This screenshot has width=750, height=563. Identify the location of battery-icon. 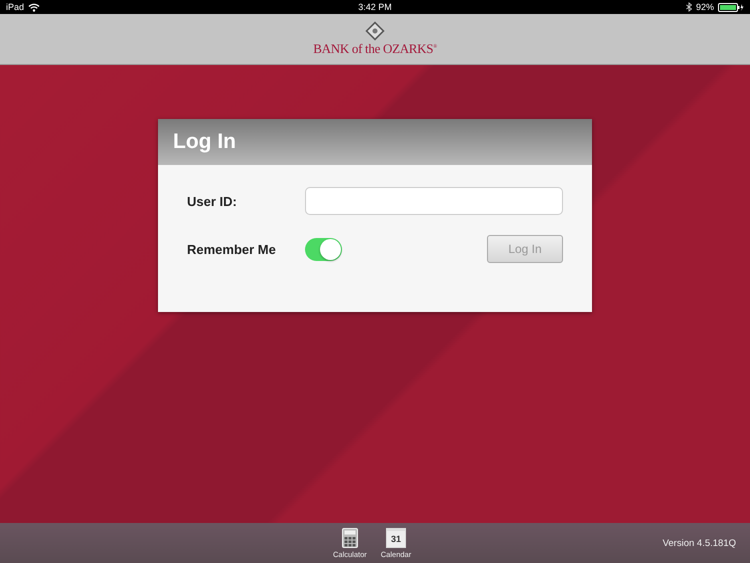
(731, 7).